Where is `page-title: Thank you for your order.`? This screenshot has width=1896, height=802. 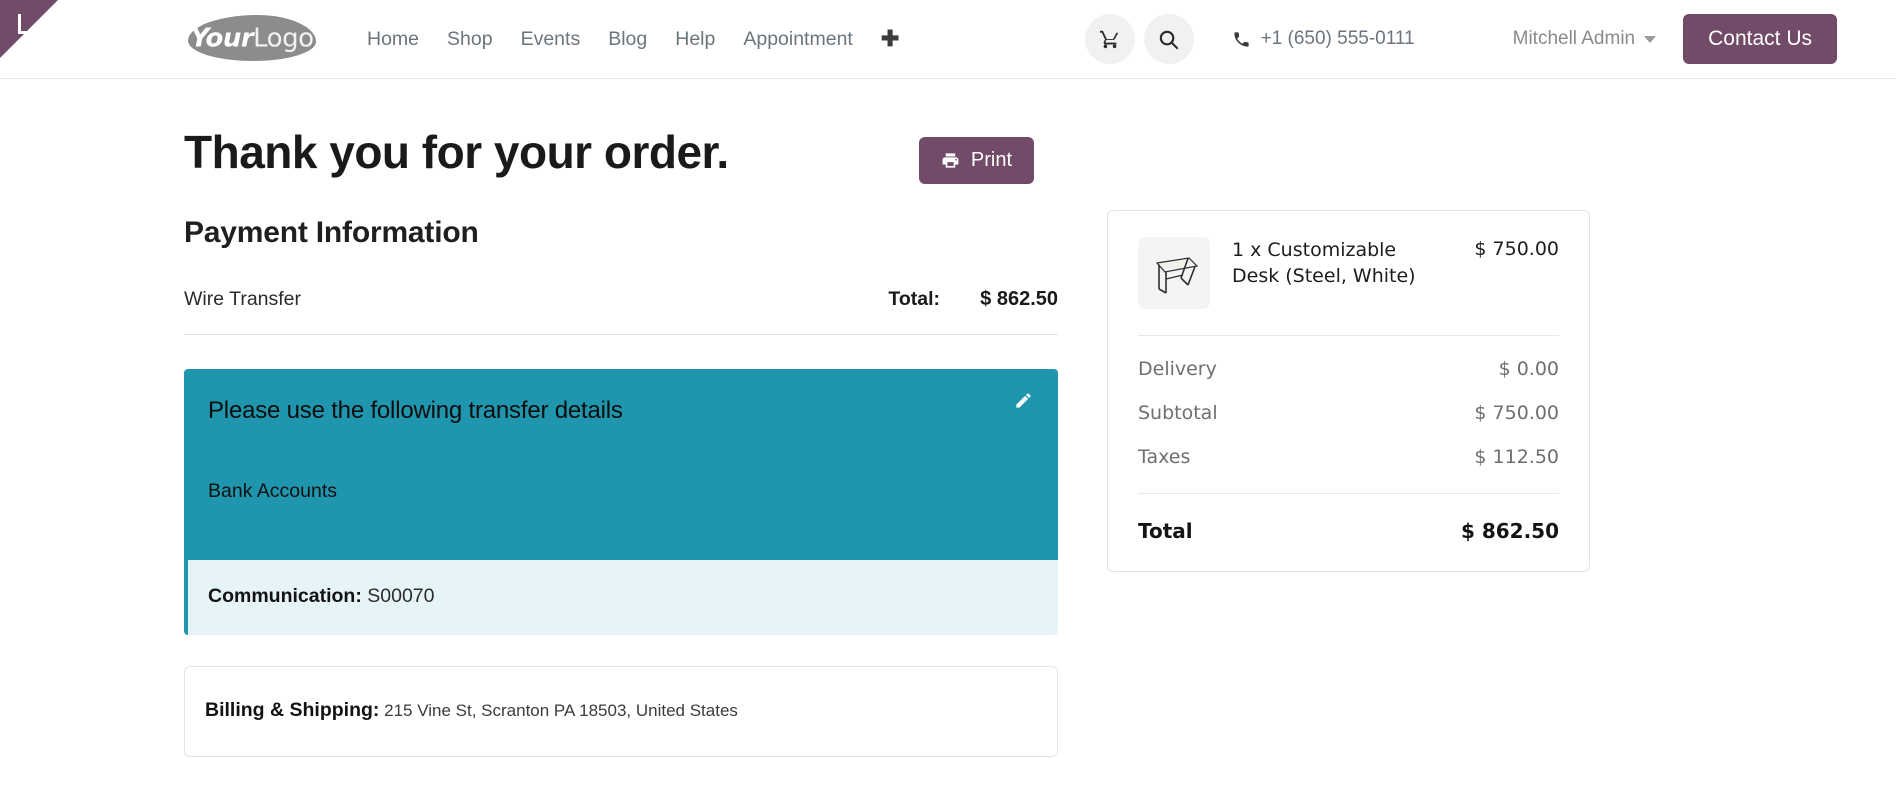 page-title: Thank you for your order. is located at coordinates (456, 152).